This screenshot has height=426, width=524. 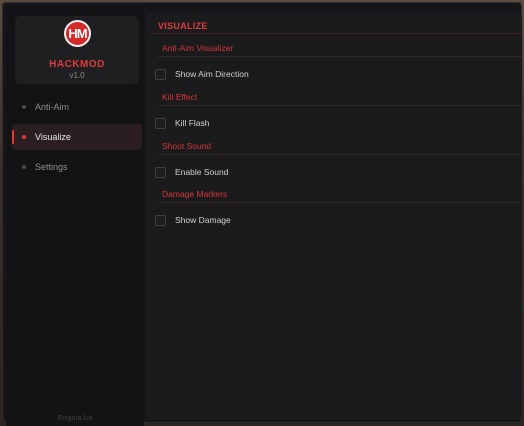 I want to click on show-aim-direction-checkbox-row: Show Aim Direction, so click(x=202, y=74).